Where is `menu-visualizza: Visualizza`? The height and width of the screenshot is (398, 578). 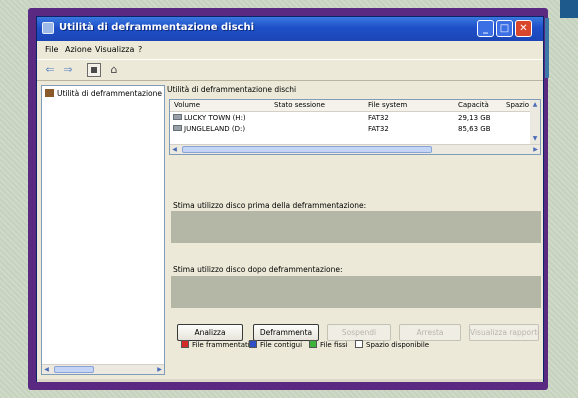 menu-visualizza: Visualizza is located at coordinates (114, 49).